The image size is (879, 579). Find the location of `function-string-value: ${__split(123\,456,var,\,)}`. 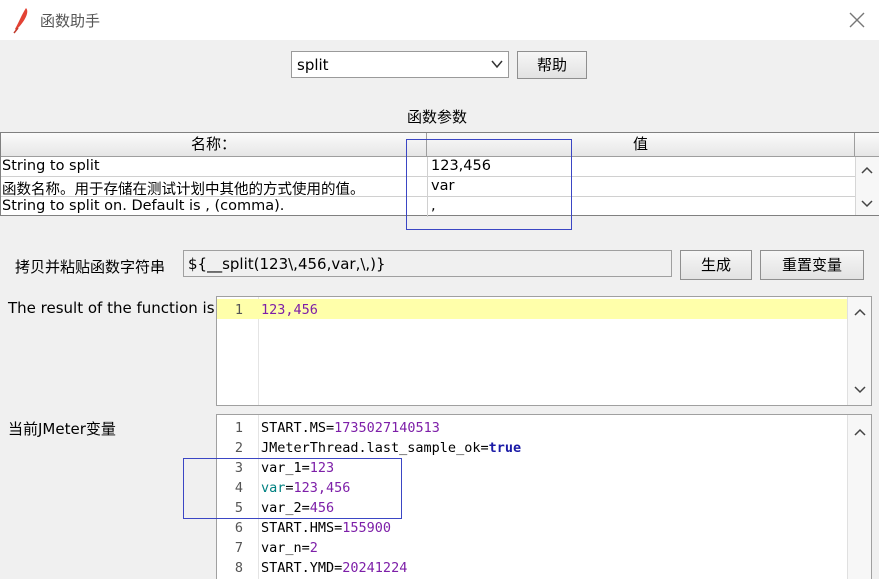

function-string-value: ${__split(123\,456,var,\,)} is located at coordinates (287, 264).